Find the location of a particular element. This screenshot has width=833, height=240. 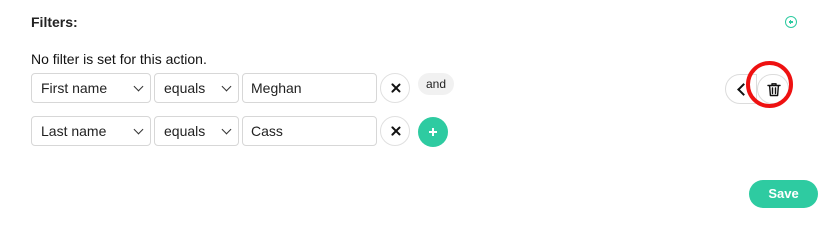

save-button: Save is located at coordinates (783, 194).